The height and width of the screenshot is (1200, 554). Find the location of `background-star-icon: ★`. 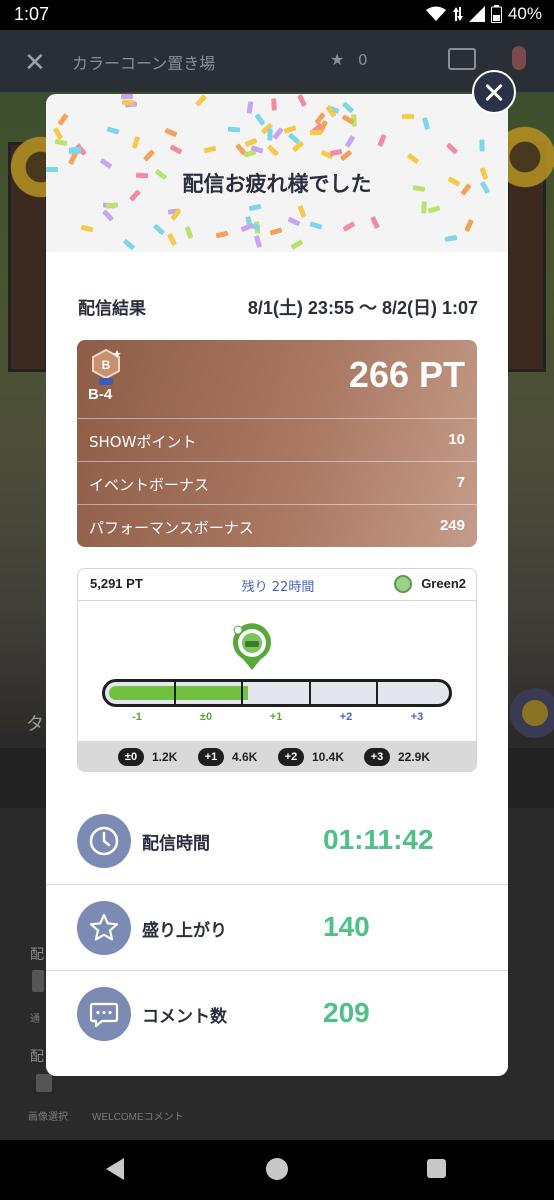

background-star-icon: ★ is located at coordinates (337, 59).